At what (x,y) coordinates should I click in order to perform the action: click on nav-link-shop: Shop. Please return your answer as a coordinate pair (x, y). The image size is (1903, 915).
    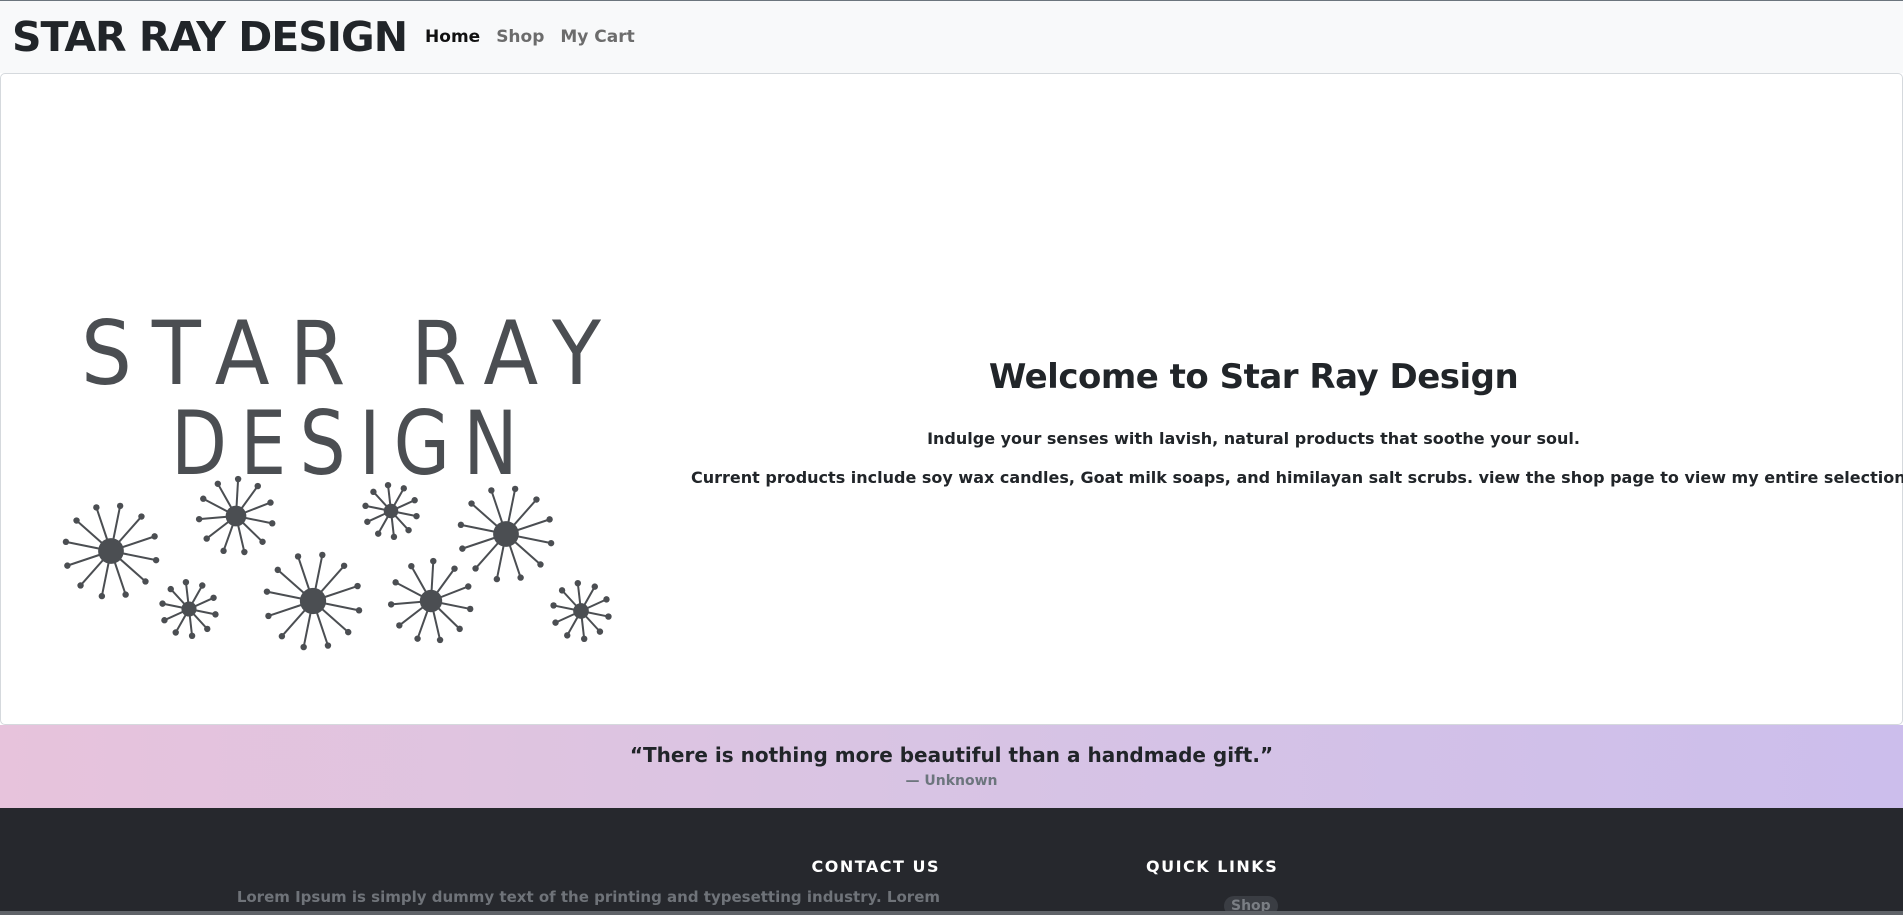
    Looking at the image, I should click on (520, 37).